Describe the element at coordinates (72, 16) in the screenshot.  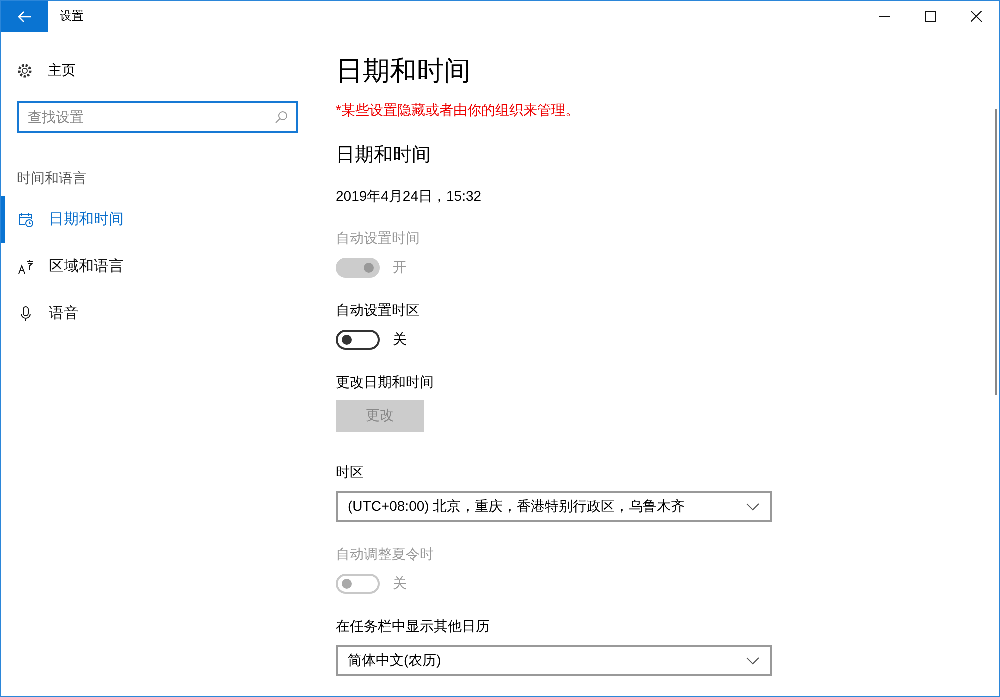
I see `window-title: 设置` at that location.